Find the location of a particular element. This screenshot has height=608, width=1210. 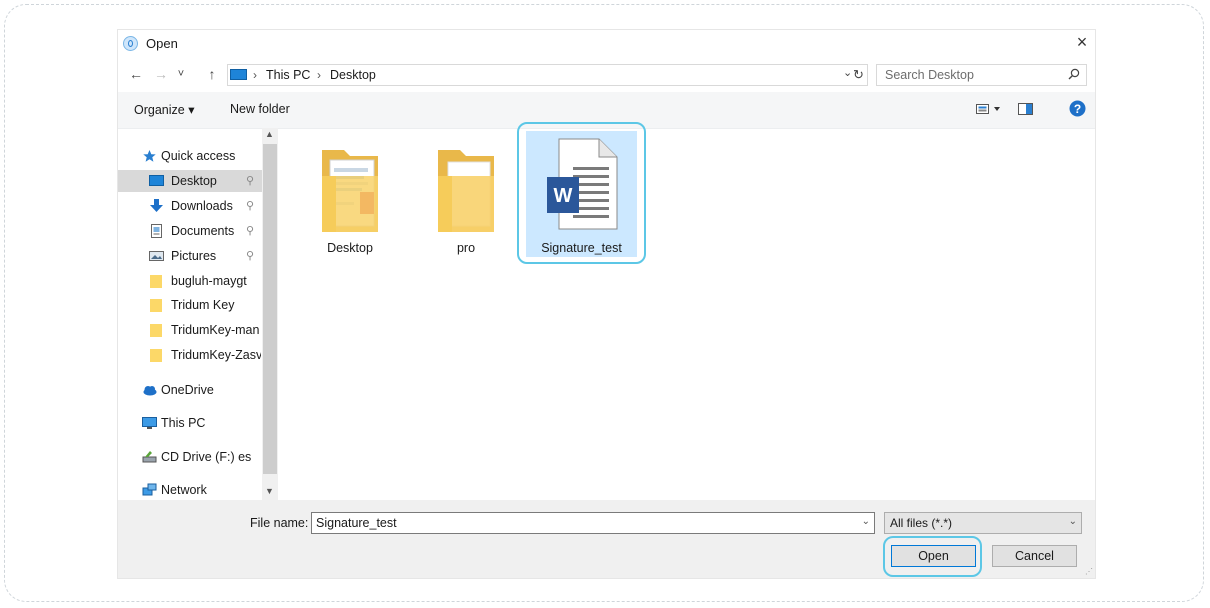

sidebar-item-label: bugluh-maygt is located at coordinates (209, 281).